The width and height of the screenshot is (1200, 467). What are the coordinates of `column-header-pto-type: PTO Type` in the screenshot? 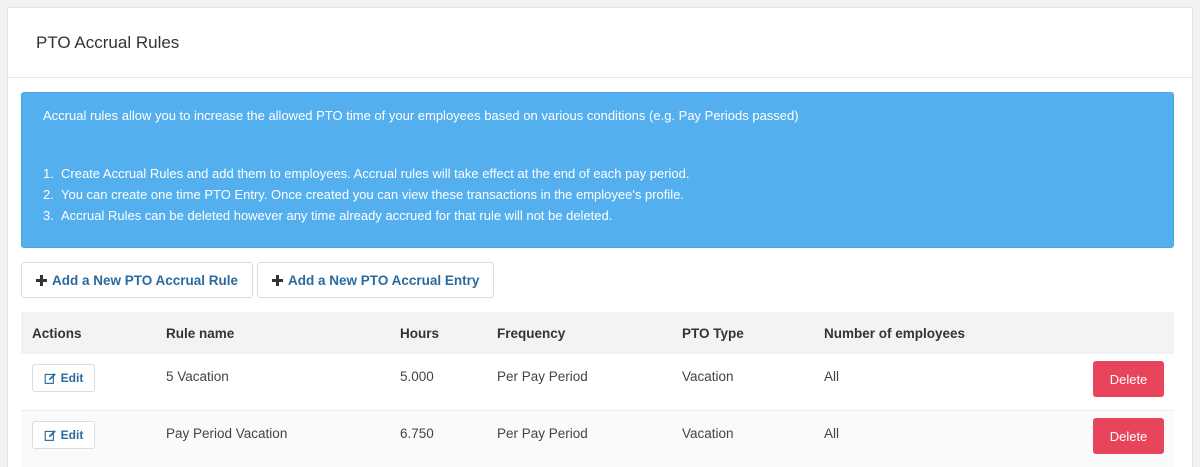 It's located at (713, 333).